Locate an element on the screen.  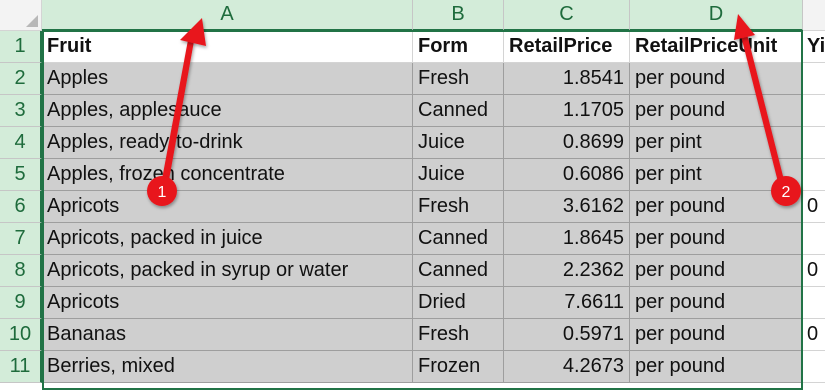
table-cell-price: 1.1705 is located at coordinates (567, 111).